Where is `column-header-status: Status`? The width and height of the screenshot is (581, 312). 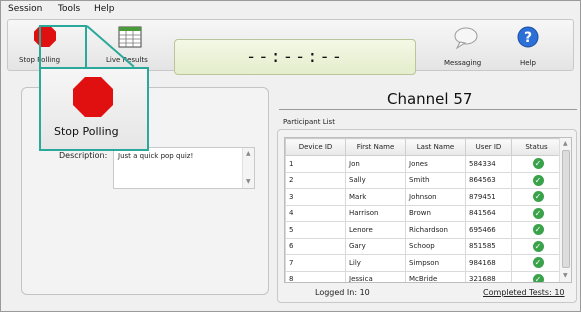
column-header-status: Status is located at coordinates (536, 147).